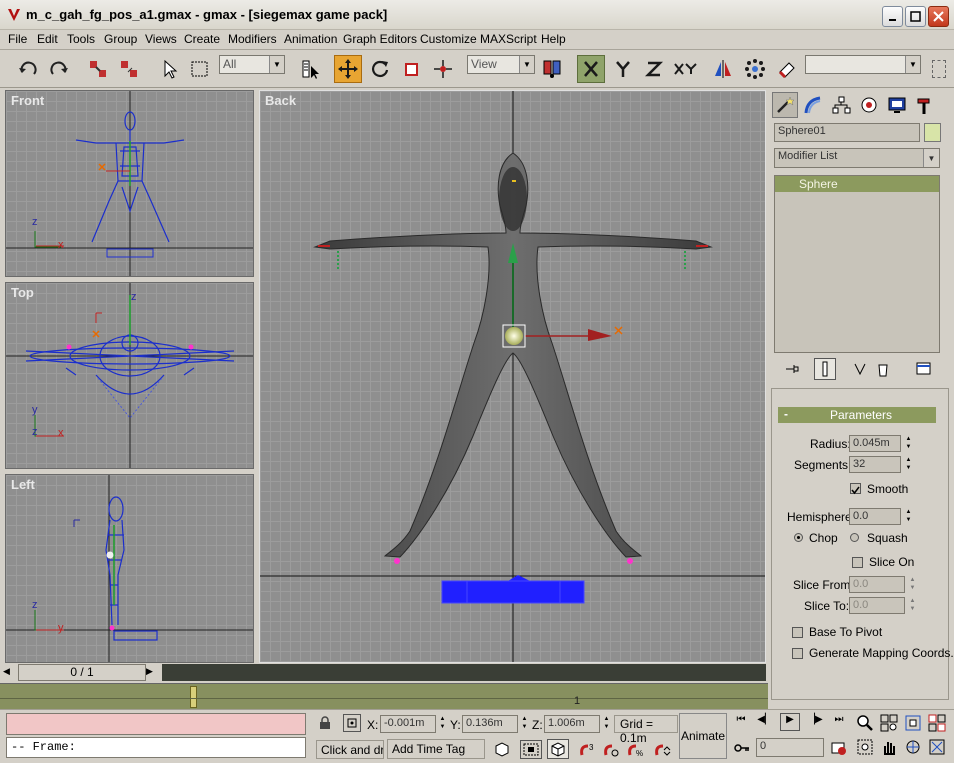 The image size is (954, 763). What do you see at coordinates (129, 183) in the screenshot?
I see `viewport-front: Front z x` at bounding box center [129, 183].